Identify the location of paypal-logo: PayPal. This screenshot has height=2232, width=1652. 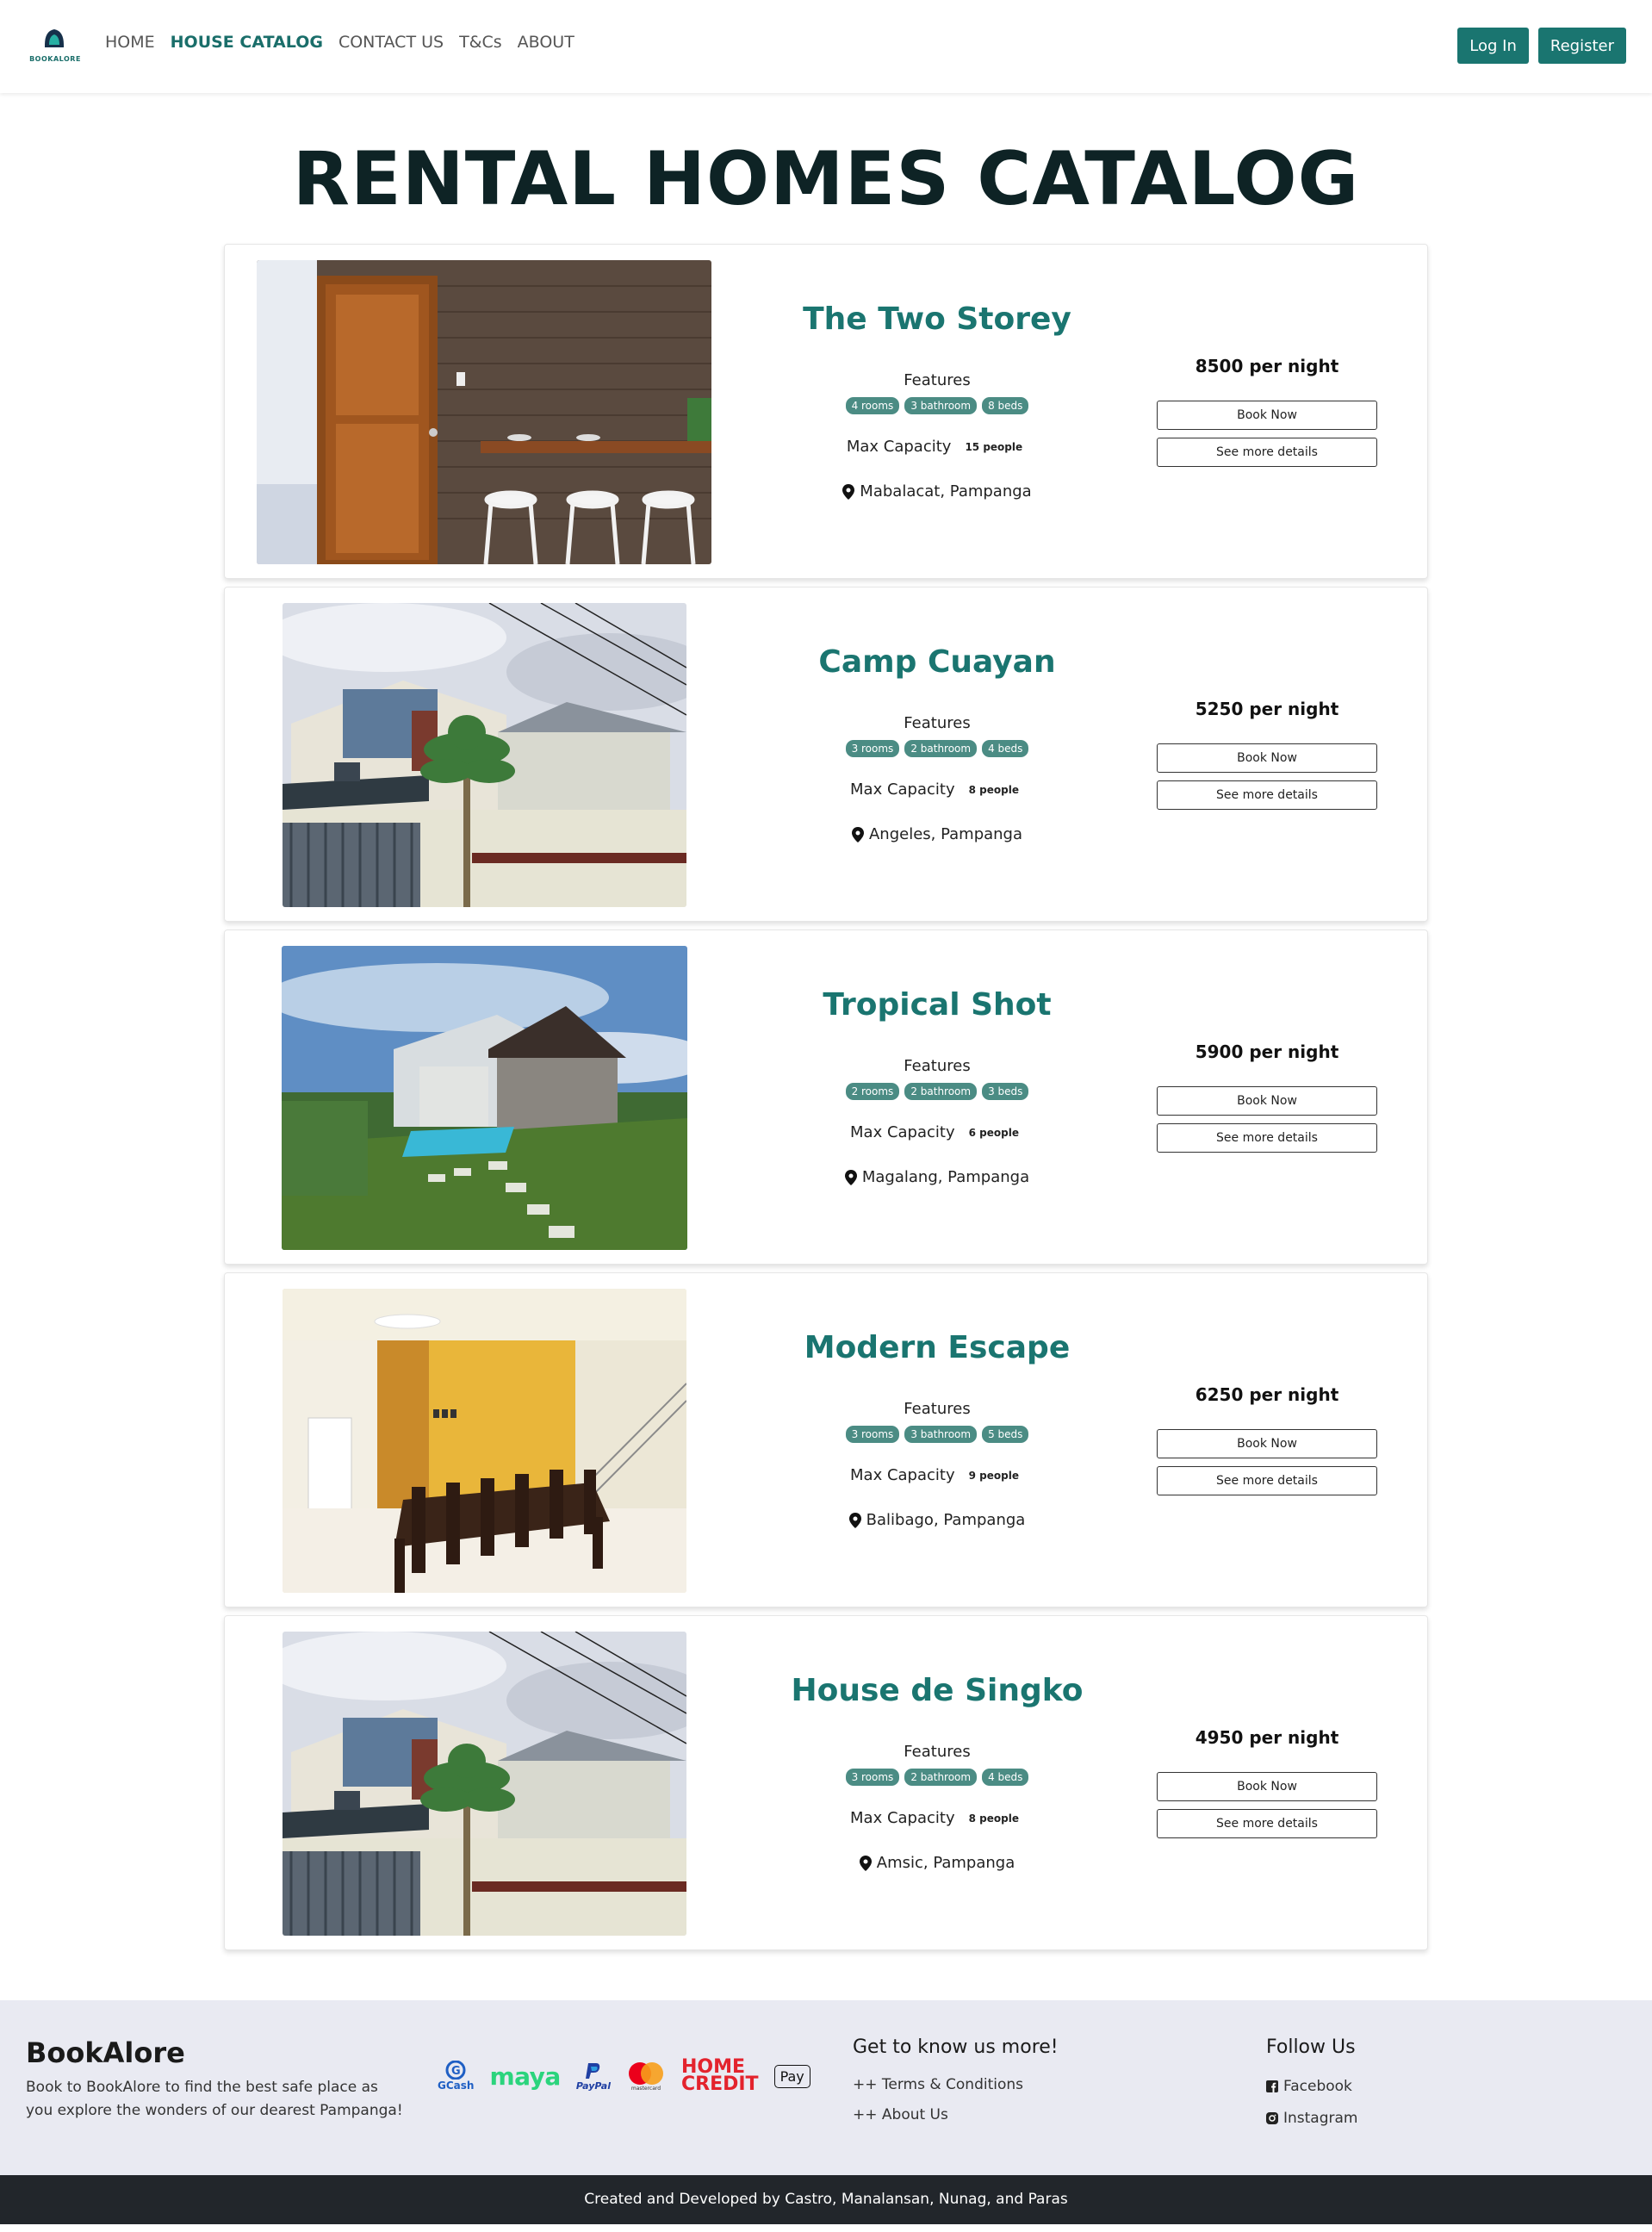
(593, 2076).